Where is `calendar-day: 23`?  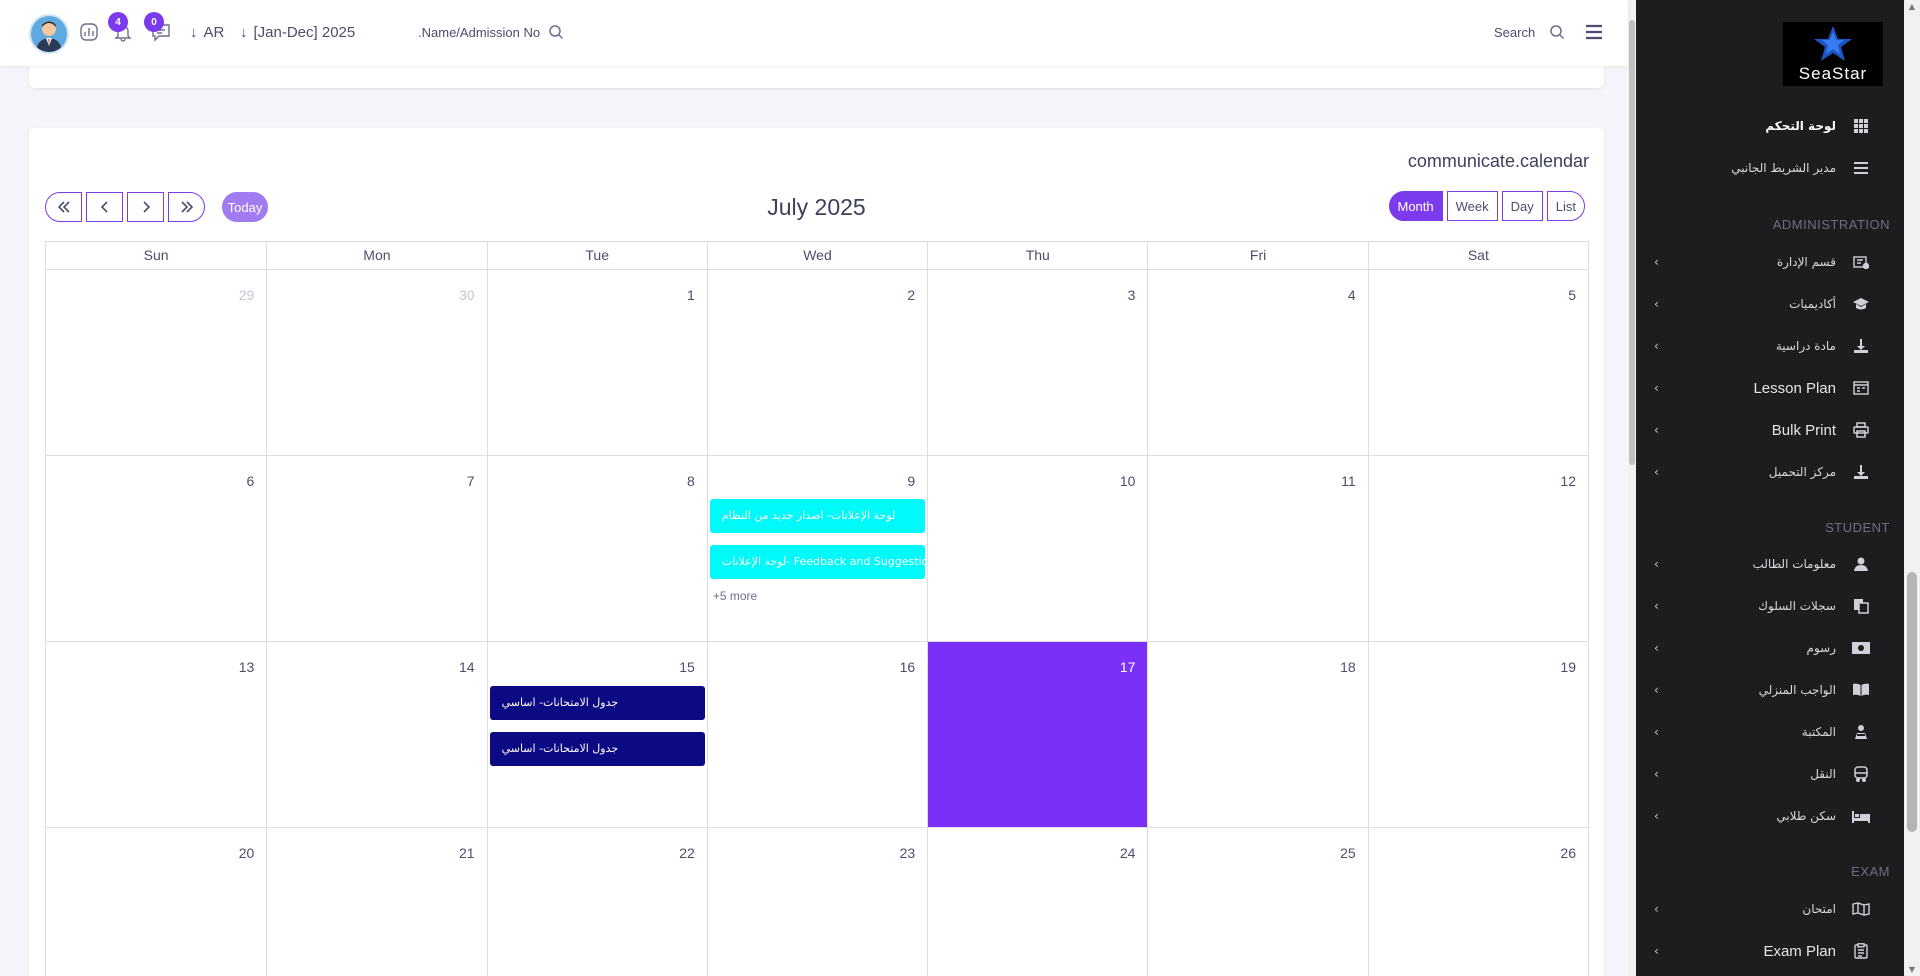
calendar-day: 23 is located at coordinates (816, 902).